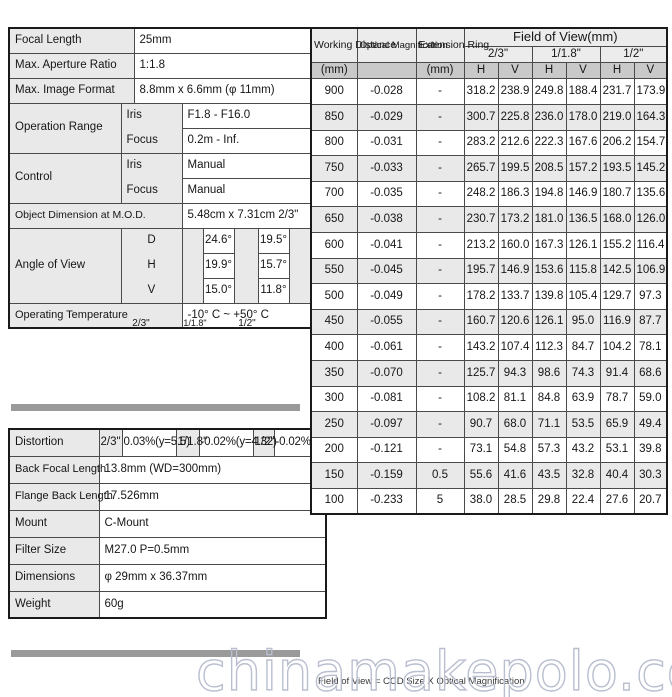  What do you see at coordinates (334, 271) in the screenshot?
I see `cell-working-distance: 550` at bounding box center [334, 271].